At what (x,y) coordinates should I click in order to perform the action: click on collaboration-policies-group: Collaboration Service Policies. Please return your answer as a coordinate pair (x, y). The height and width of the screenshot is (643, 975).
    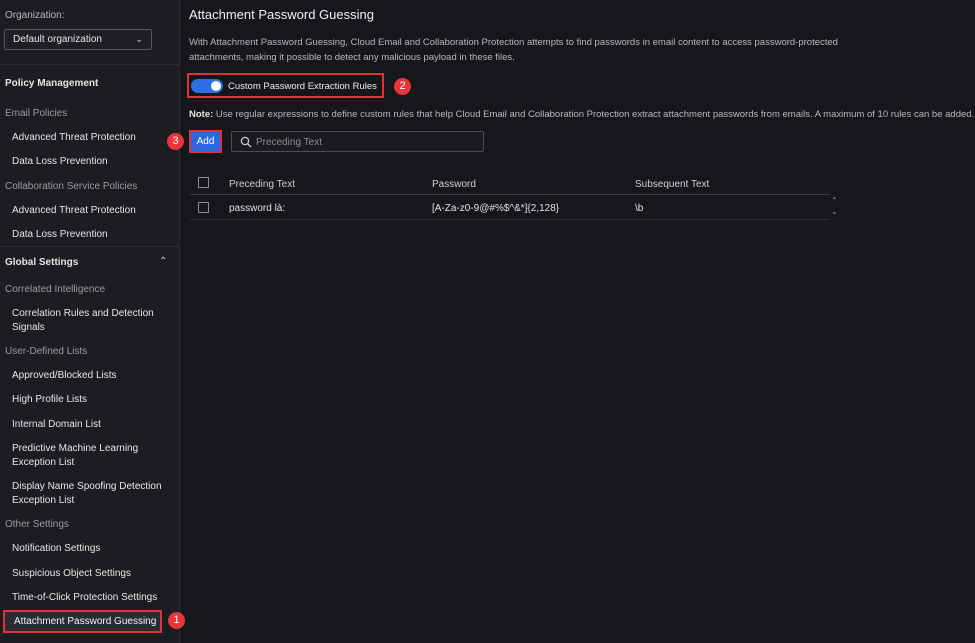
    Looking at the image, I should click on (71, 186).